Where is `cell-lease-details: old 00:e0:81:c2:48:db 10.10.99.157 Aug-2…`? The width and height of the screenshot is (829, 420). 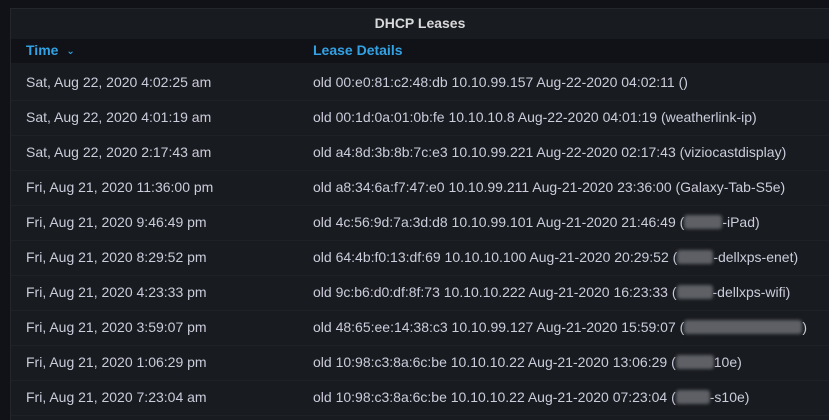
cell-lease-details: old 00:e0:81:c2:48:db 10.10.99.157 Aug-2… is located at coordinates (500, 82).